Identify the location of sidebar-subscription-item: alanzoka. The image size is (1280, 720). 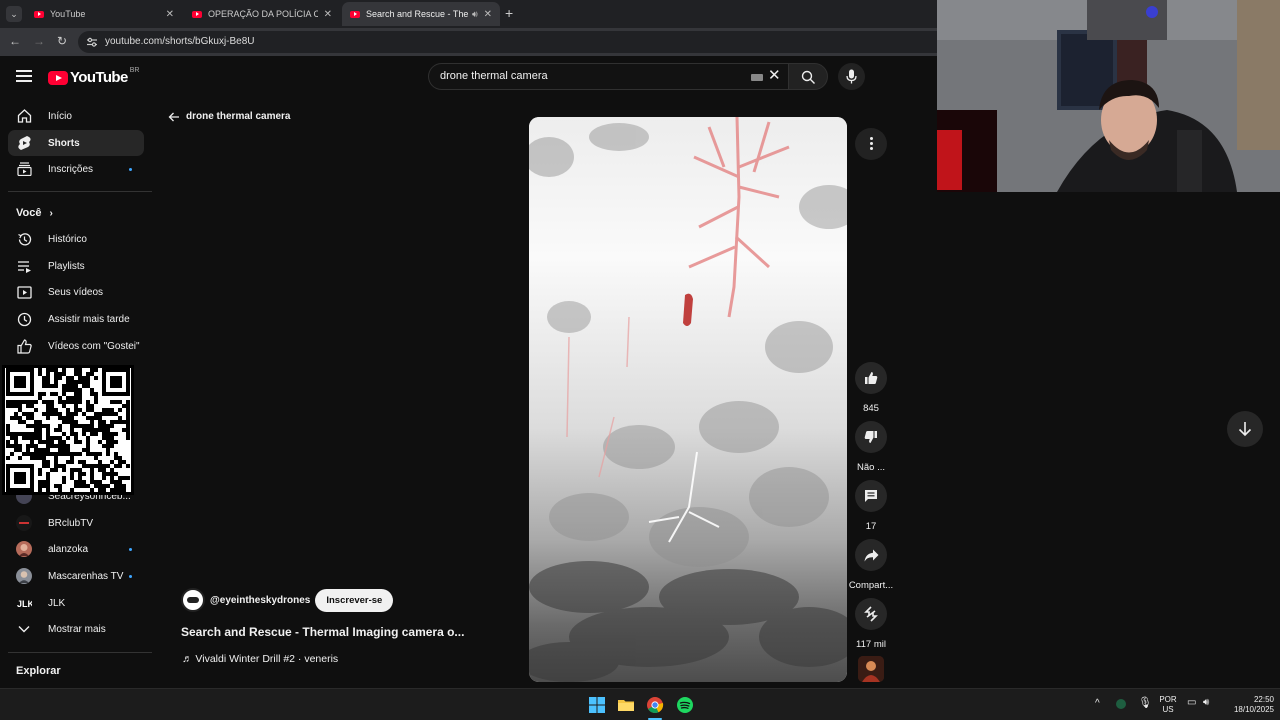
(76, 549).